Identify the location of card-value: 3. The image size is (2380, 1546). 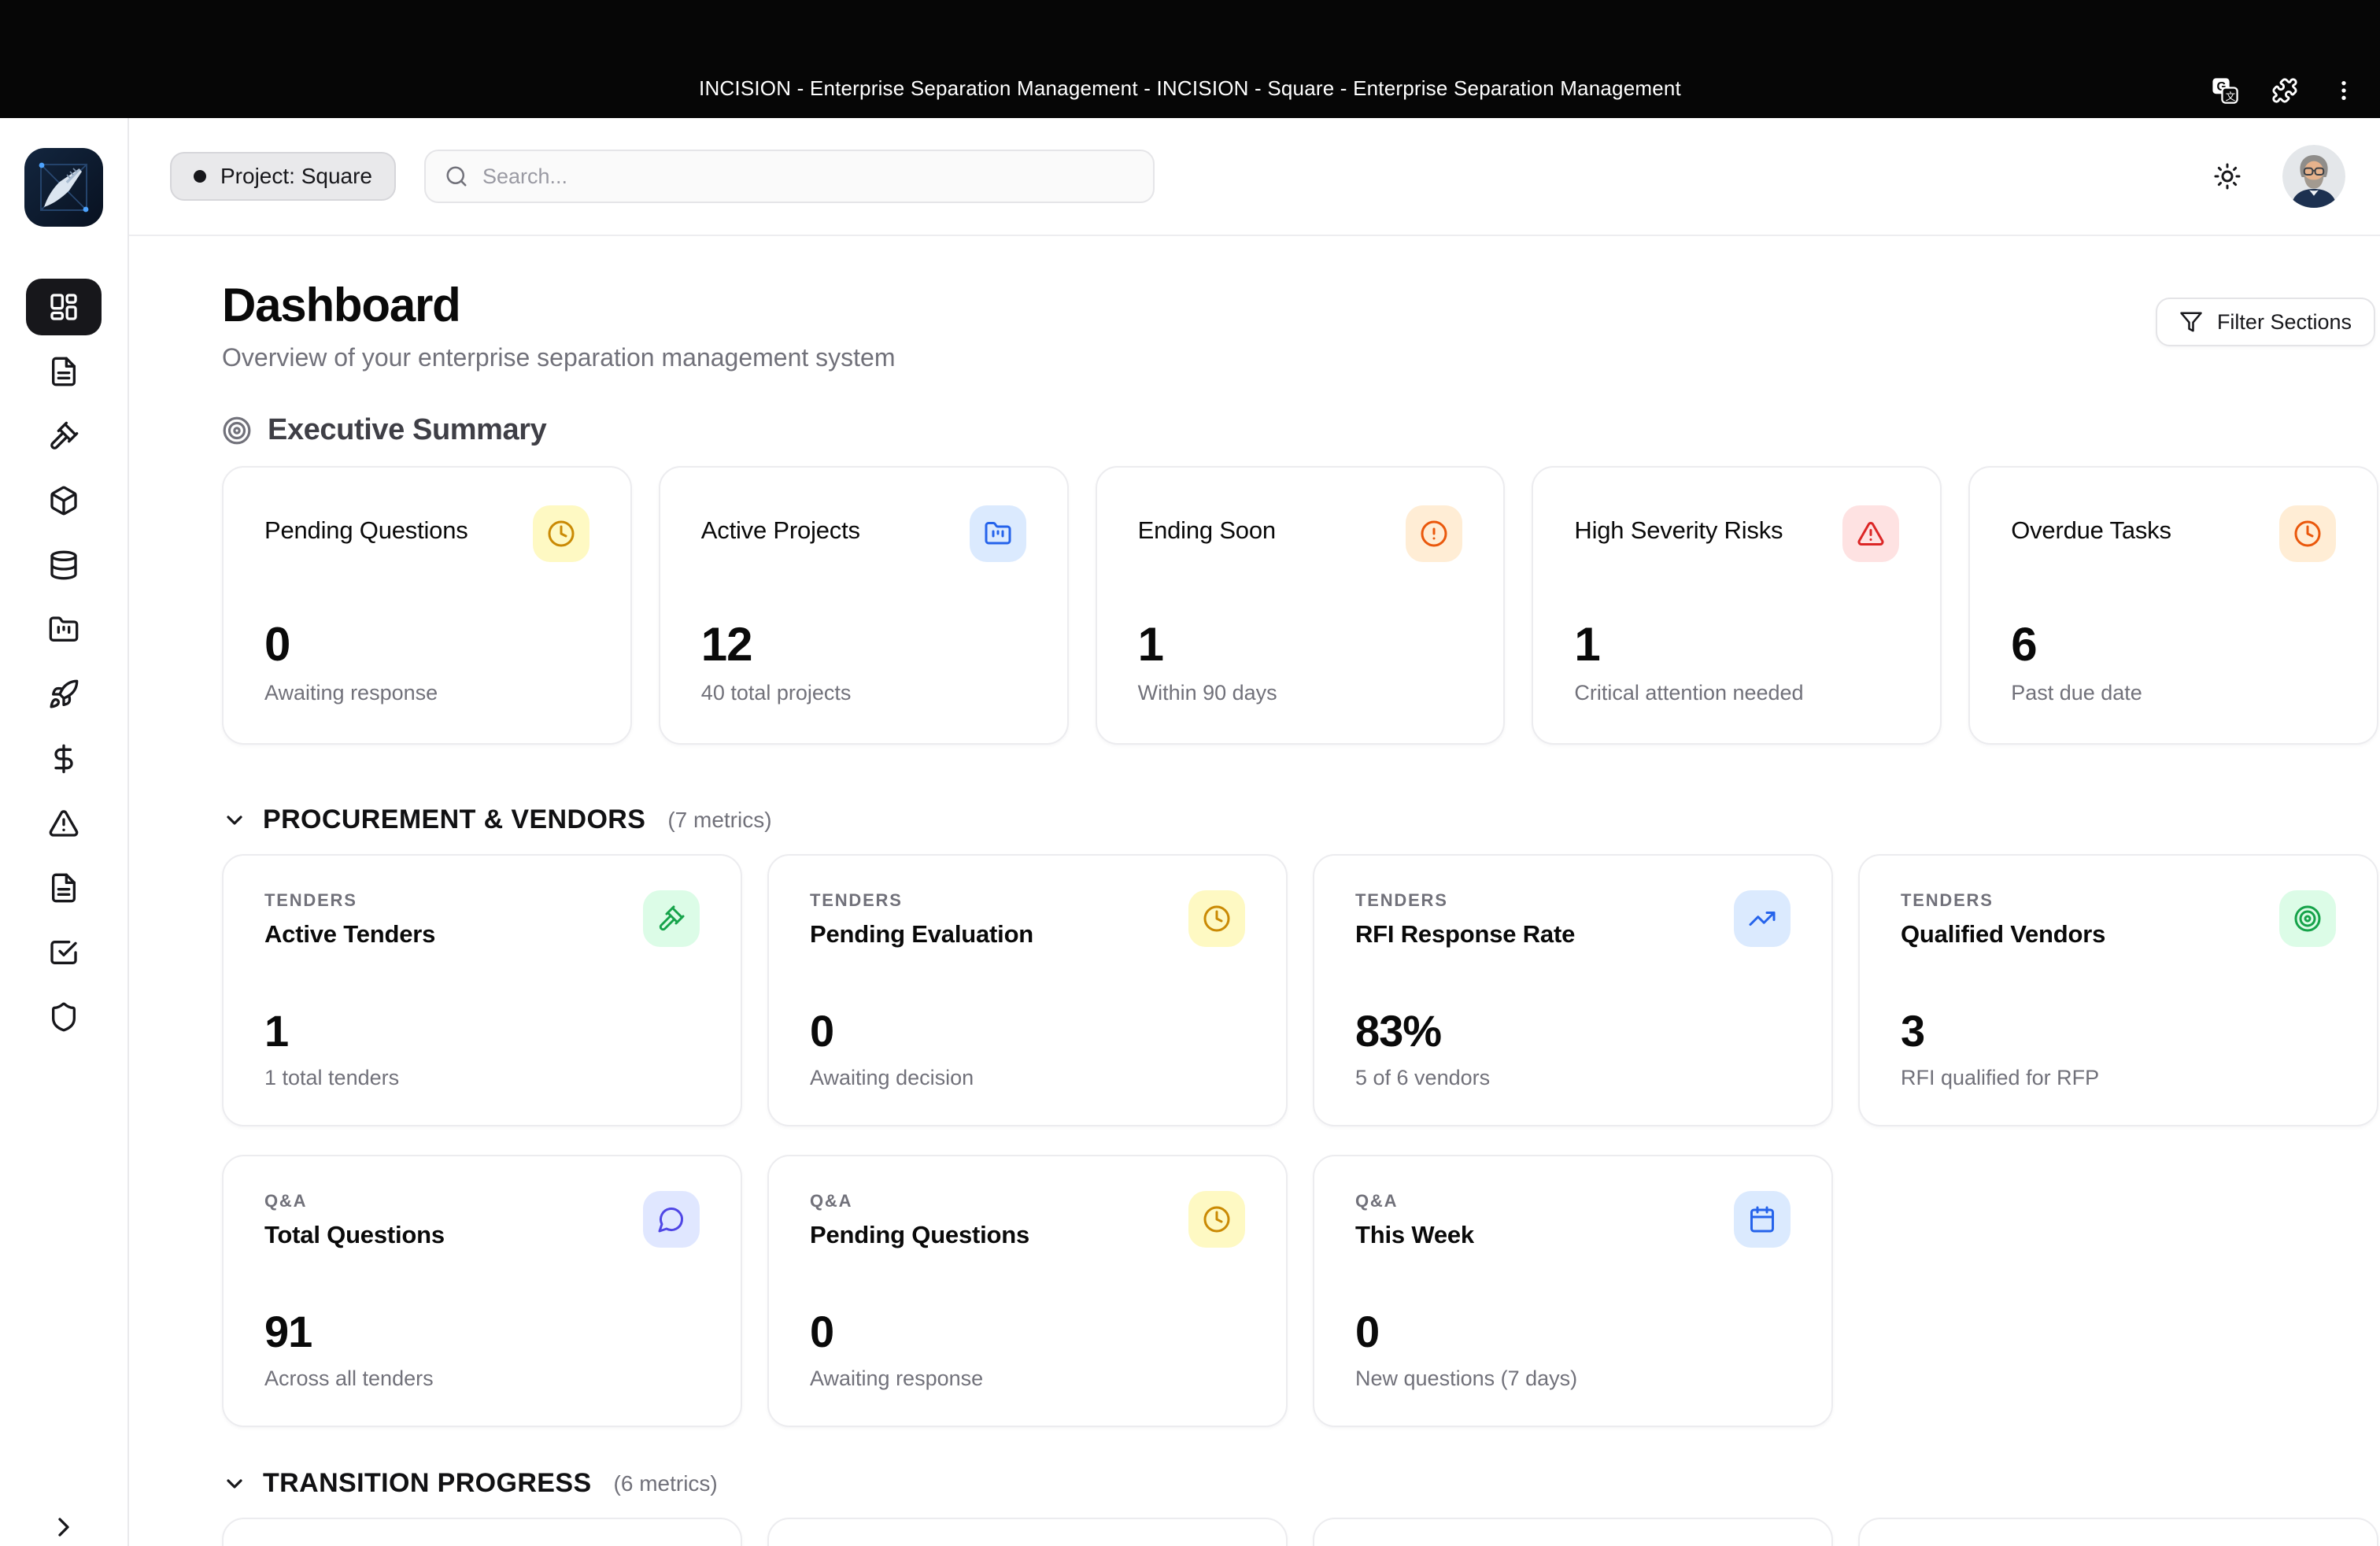
(1913, 1031).